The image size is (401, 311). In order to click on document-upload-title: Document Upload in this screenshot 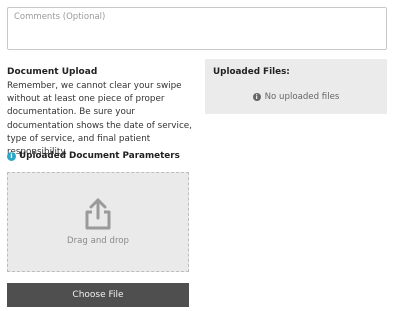, I will do `click(52, 72)`.